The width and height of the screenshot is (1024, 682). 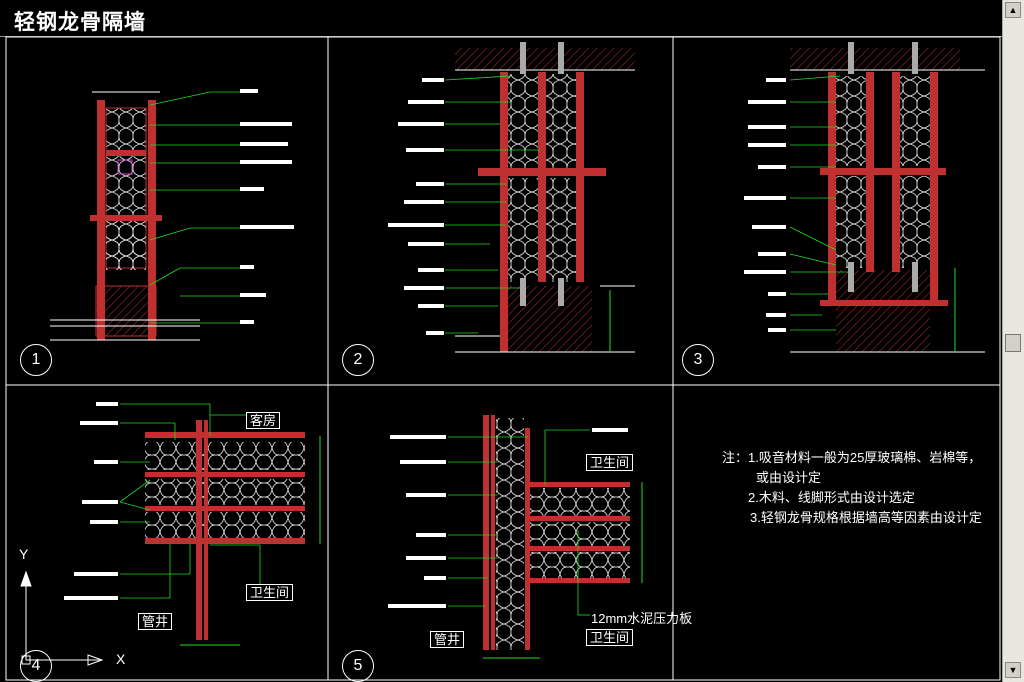 I want to click on panel-4-number: 4, so click(x=36, y=666).